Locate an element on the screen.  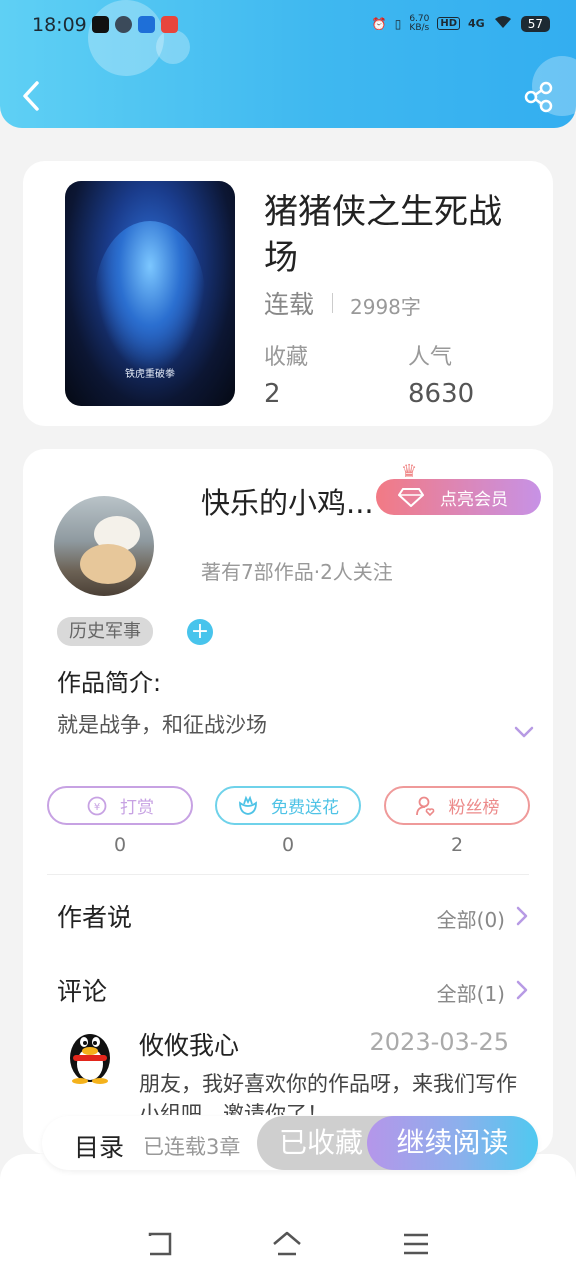
flower-count: 0 is located at coordinates (288, 845).